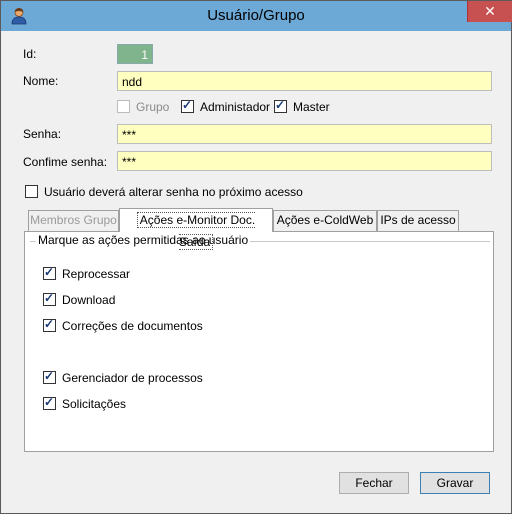 The image size is (512, 514). What do you see at coordinates (418, 220) in the screenshot?
I see `tab-ips-de-acesso: IPs de acesso` at bounding box center [418, 220].